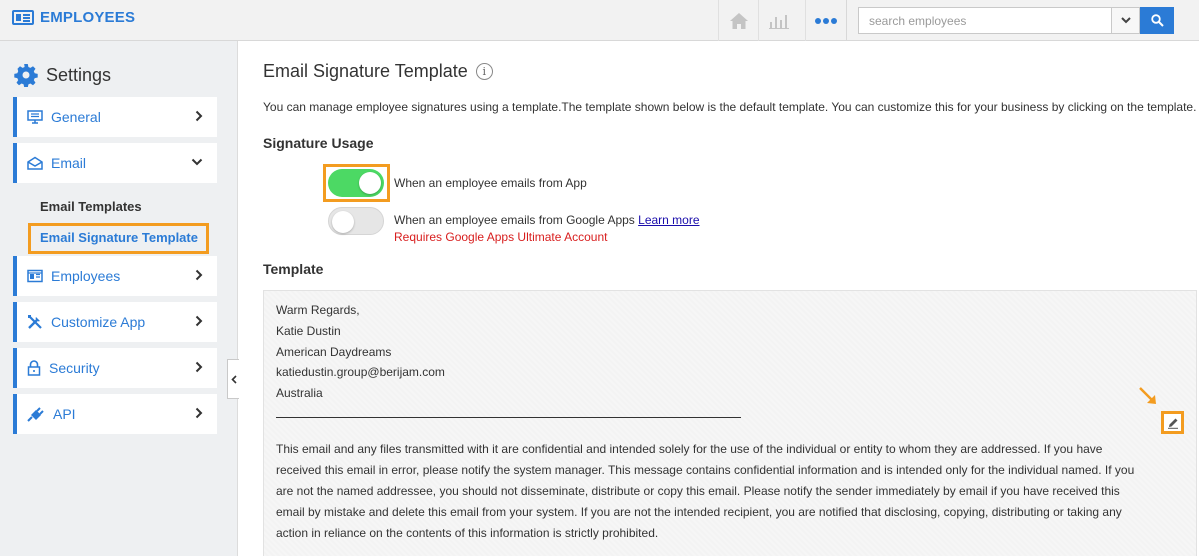  I want to click on chevron-left-icon, so click(233, 379).